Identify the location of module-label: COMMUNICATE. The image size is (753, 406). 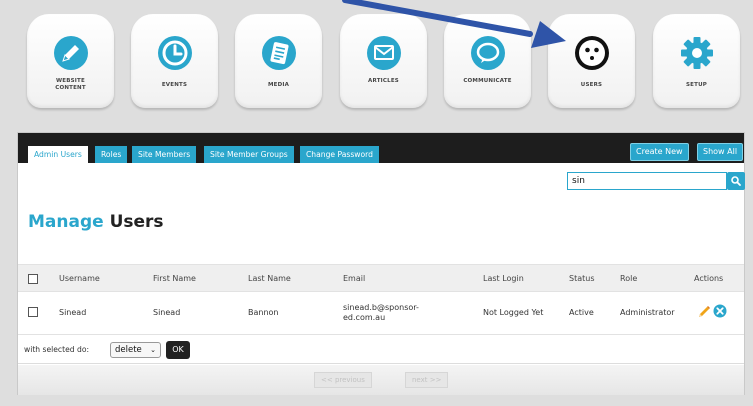
(487, 81).